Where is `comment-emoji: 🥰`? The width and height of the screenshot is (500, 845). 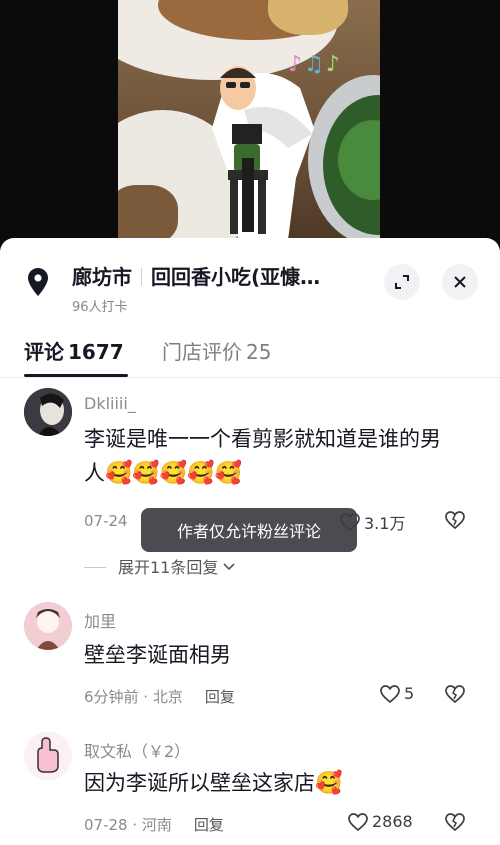 comment-emoji: 🥰 is located at coordinates (329, 783).